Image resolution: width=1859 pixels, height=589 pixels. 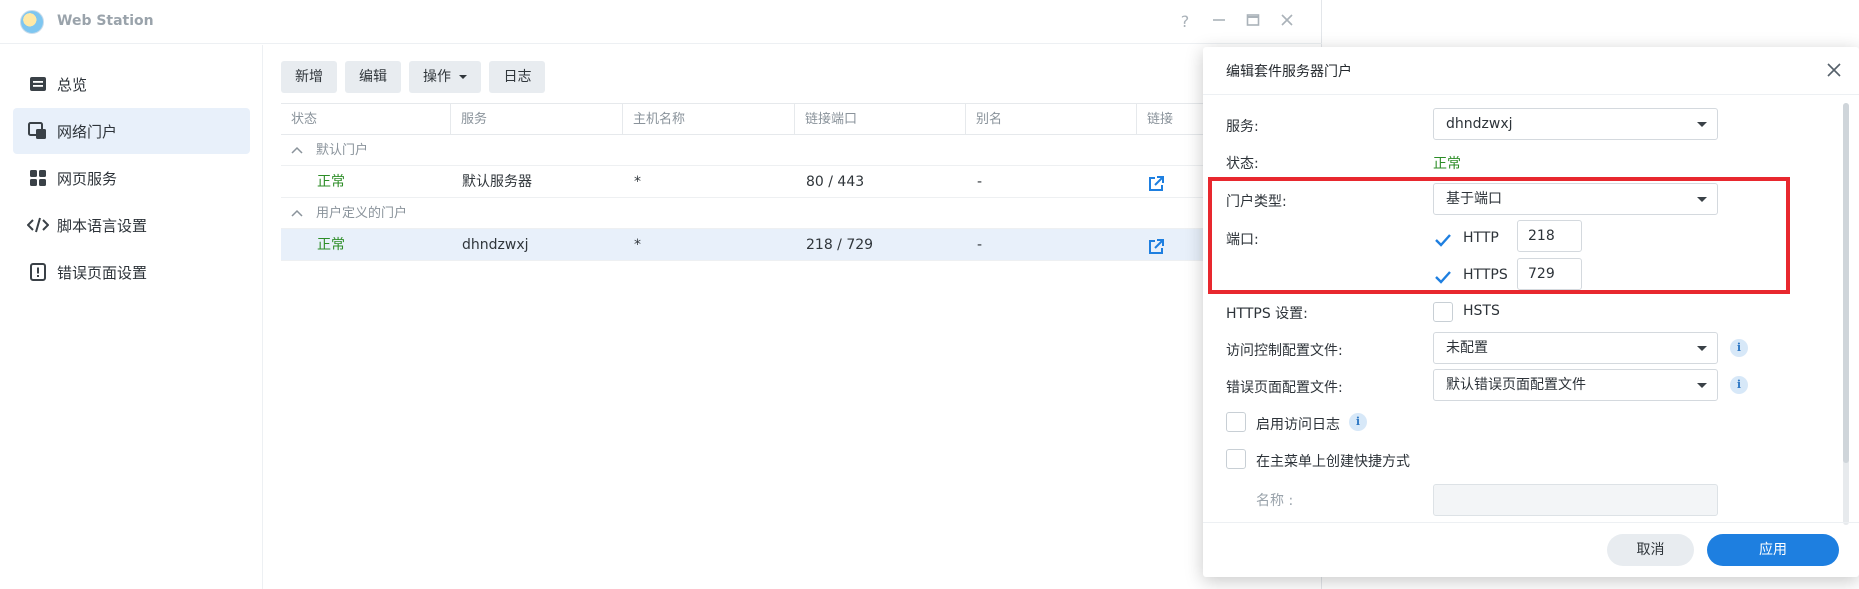 I want to click on dialog-scrollbar, so click(x=1846, y=314).